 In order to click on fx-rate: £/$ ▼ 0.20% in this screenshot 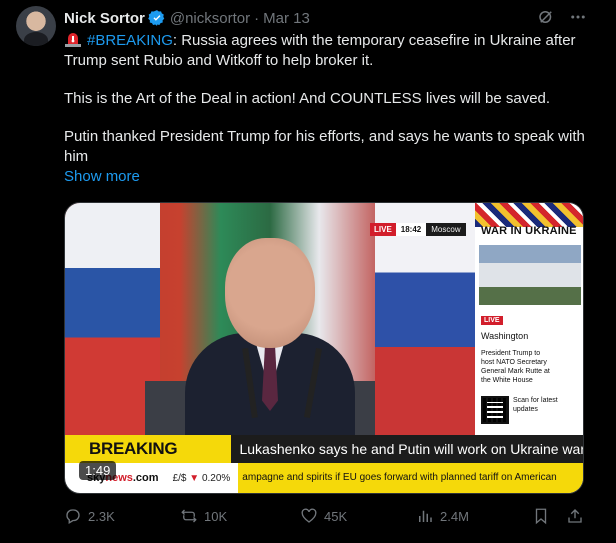, I will do `click(201, 478)`.